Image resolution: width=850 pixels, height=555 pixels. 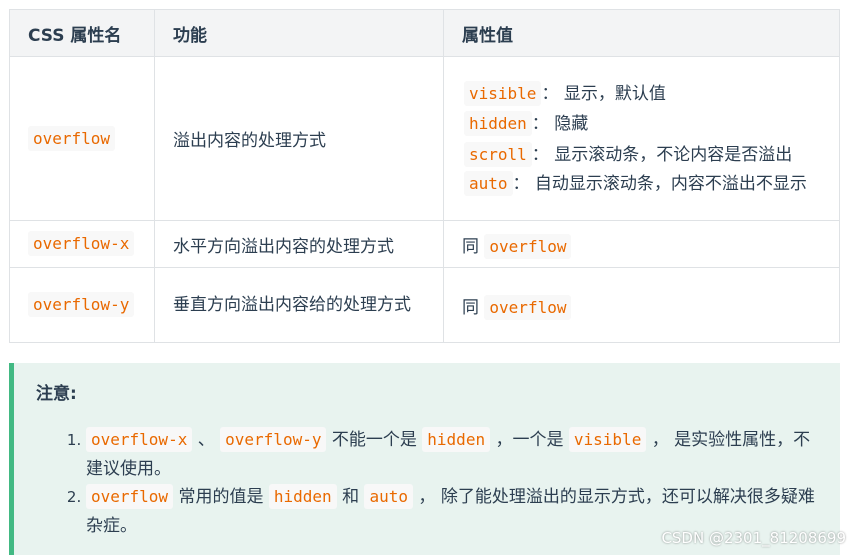 I want to click on table-row: overflow-y 垂直方向溢出内容给的处理方式 同 overflow, so click(x=424, y=305).